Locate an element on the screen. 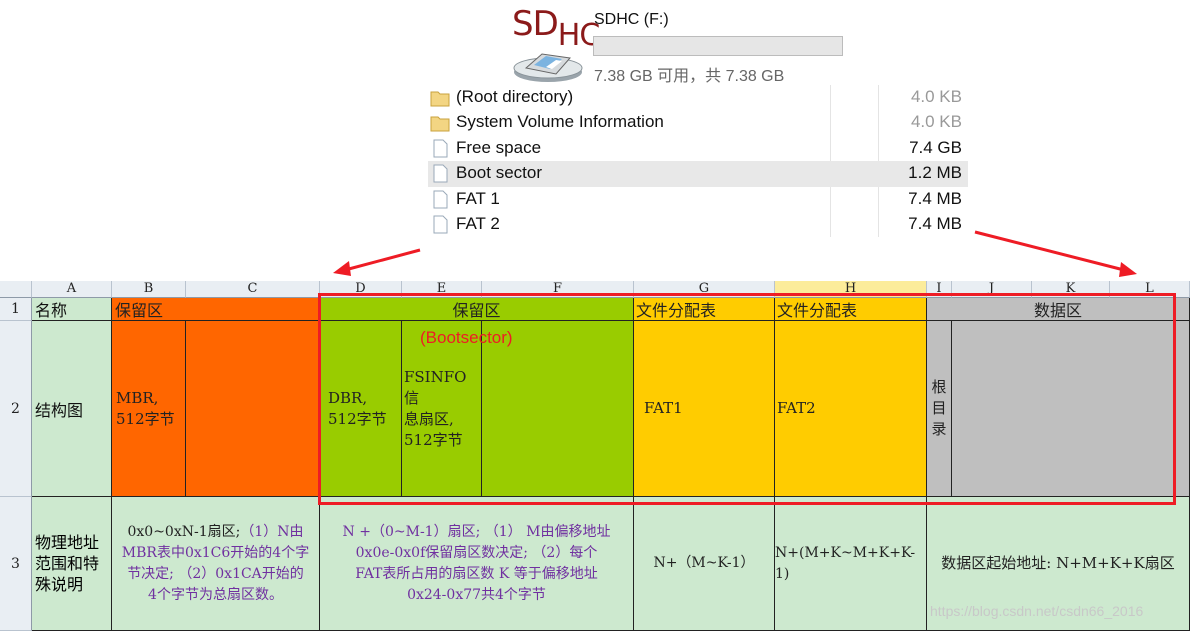 The image size is (1190, 631). column-header-h: H is located at coordinates (851, 289).